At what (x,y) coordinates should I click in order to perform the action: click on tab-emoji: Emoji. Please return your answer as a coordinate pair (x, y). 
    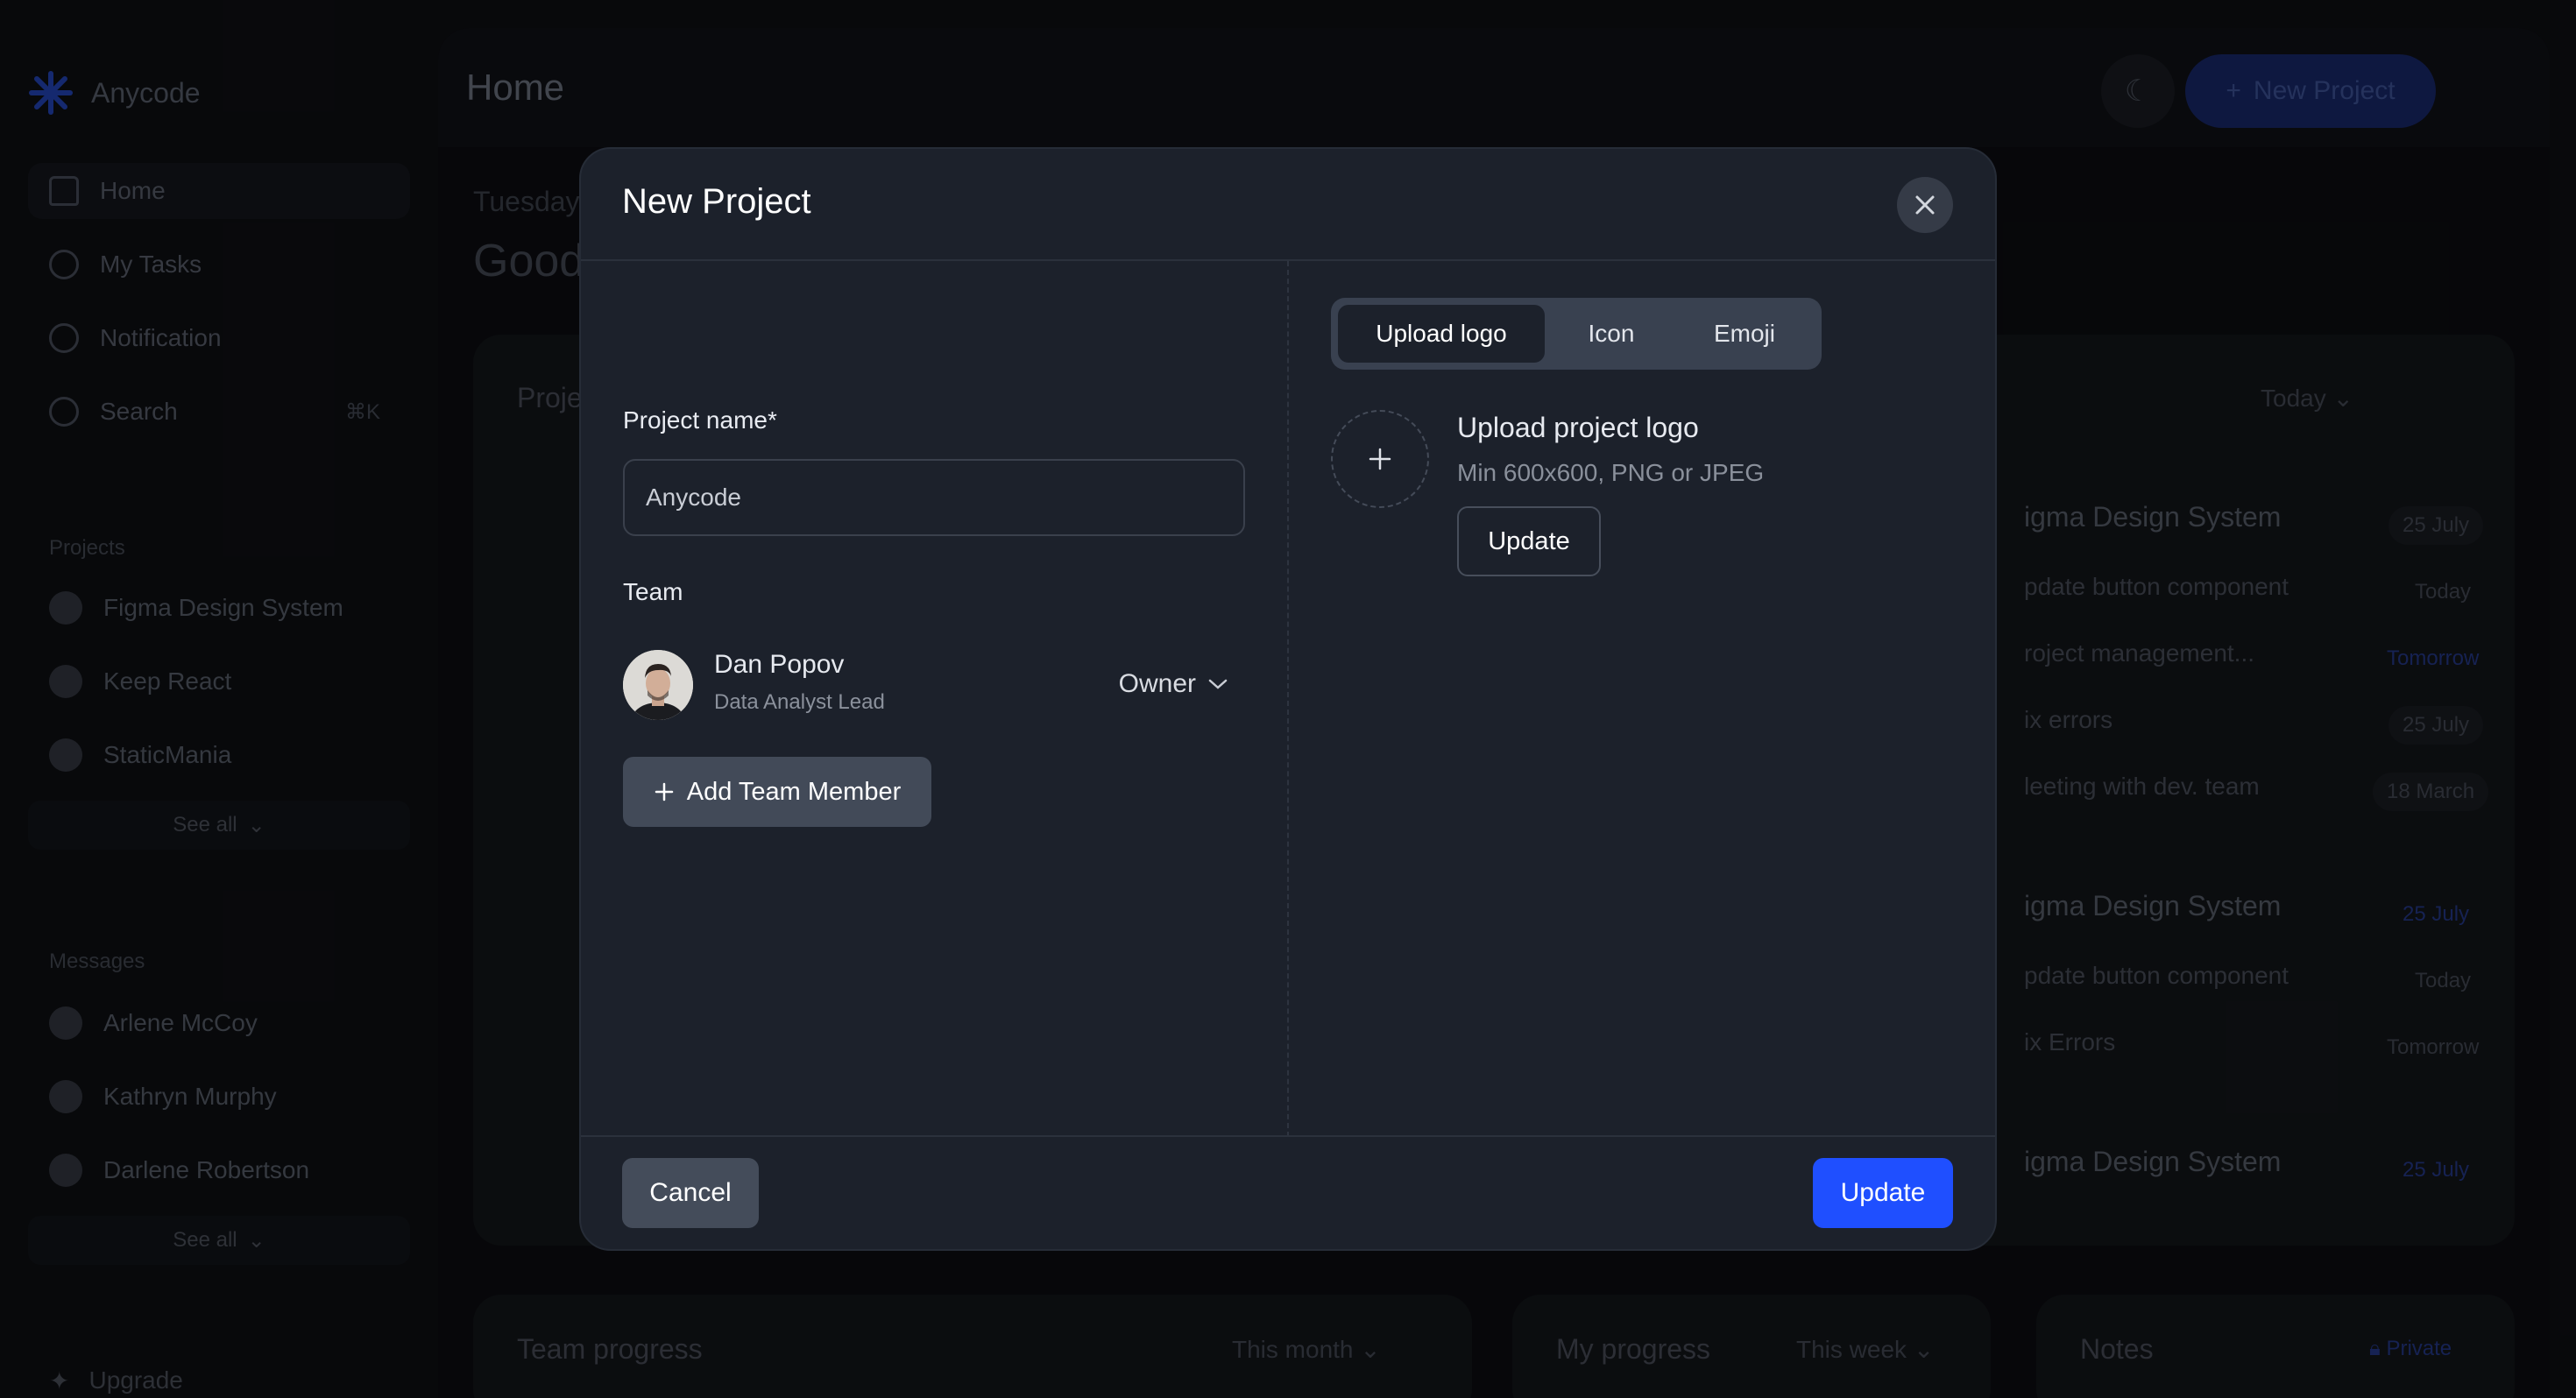
    Looking at the image, I should click on (1744, 334).